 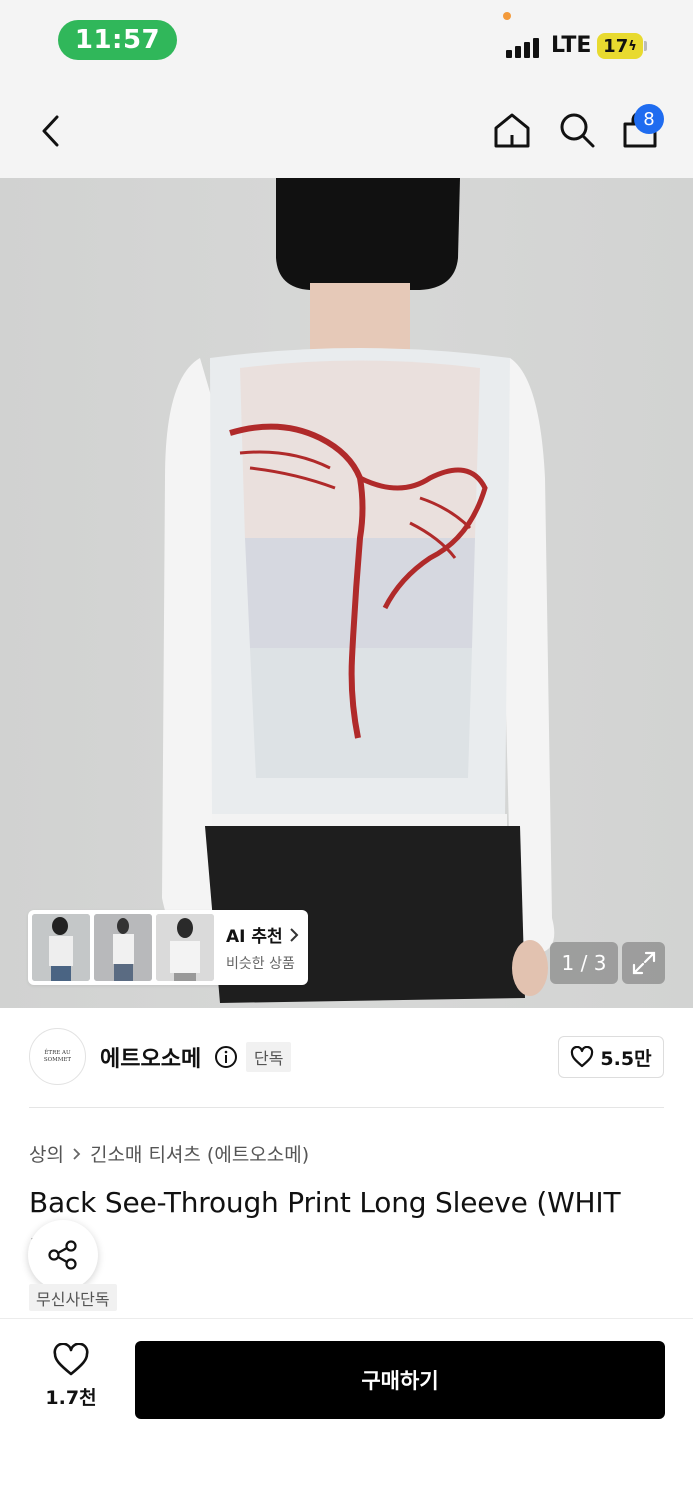 What do you see at coordinates (346, 131) in the screenshot?
I see `top-nav-bar: 8` at bounding box center [346, 131].